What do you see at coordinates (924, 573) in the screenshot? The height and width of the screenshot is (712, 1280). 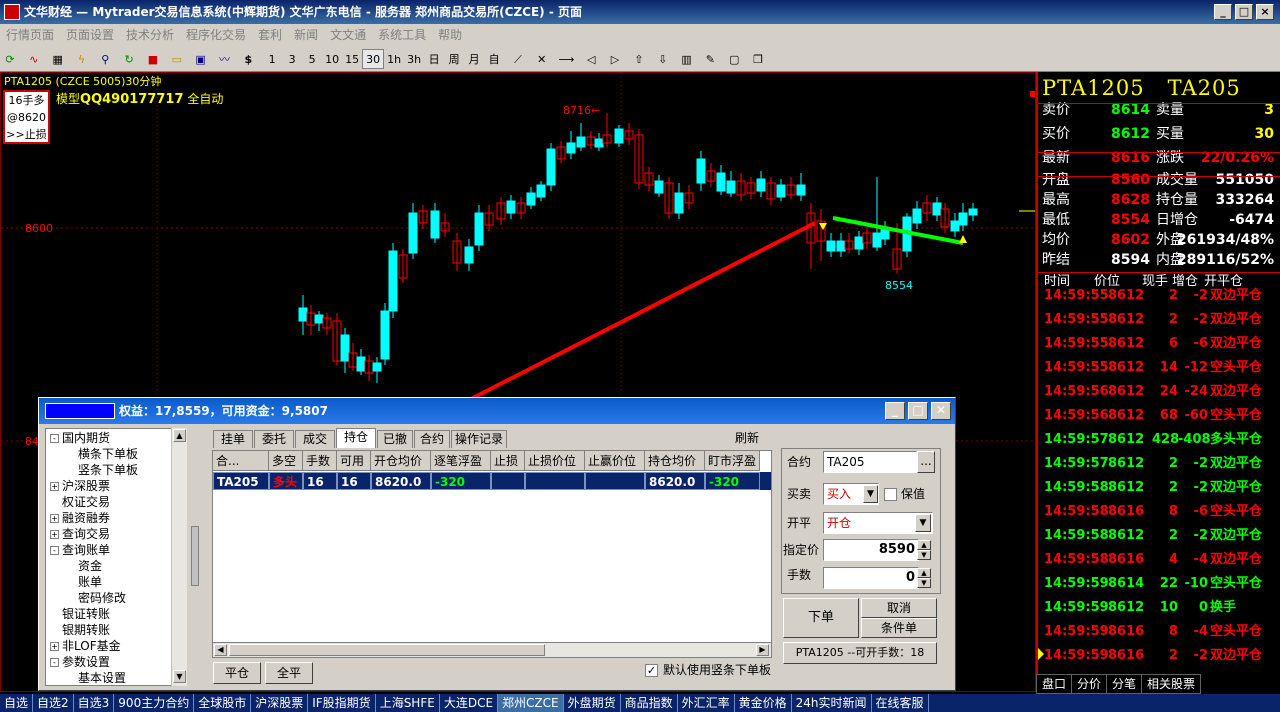 I see `qty-up-icon: ▲` at bounding box center [924, 573].